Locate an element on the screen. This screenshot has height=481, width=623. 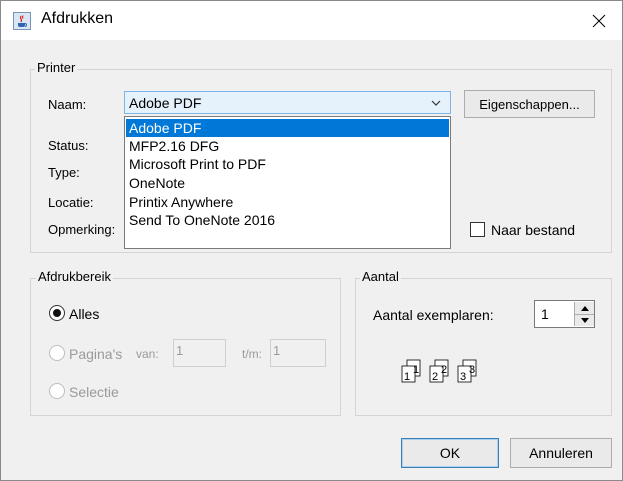
window-title: Afdrukken is located at coordinates (77, 18).